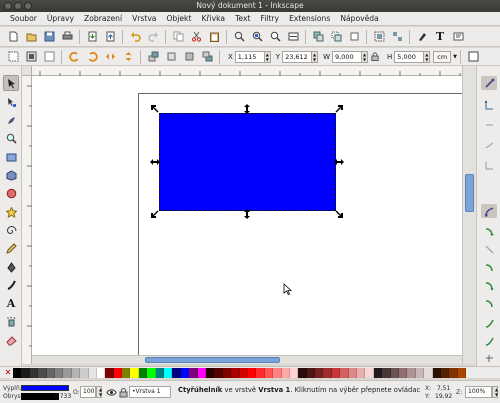 The image size is (500, 403). I want to click on spiral-tool-icon, so click(11, 230).